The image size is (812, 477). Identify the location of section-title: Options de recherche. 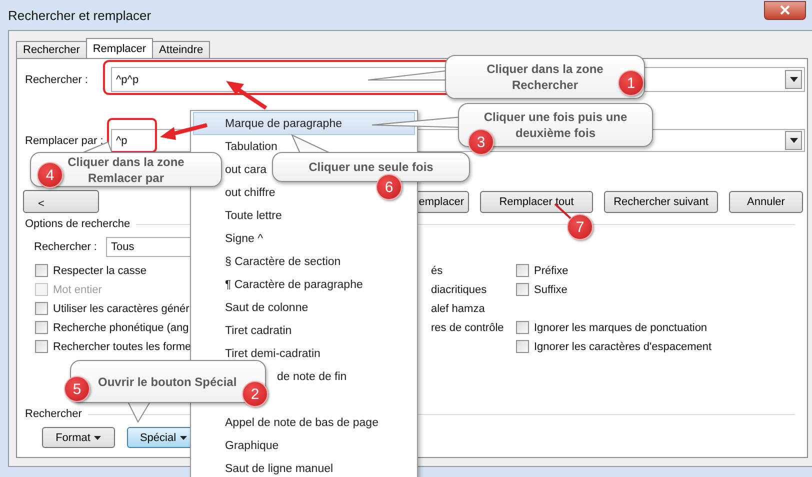
(77, 224).